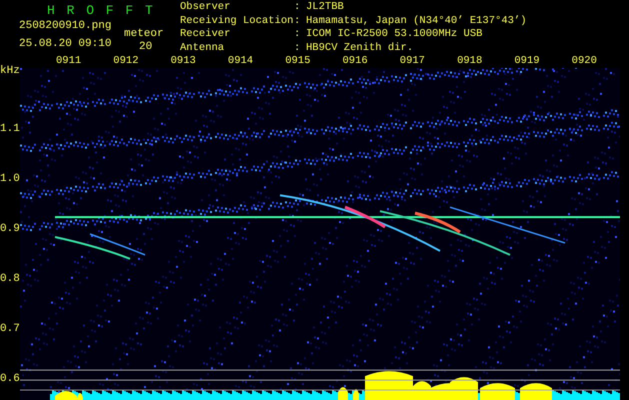 The image size is (629, 400). Describe the element at coordinates (10, 379) in the screenshot. I see `frequency-label: 0.6` at that location.